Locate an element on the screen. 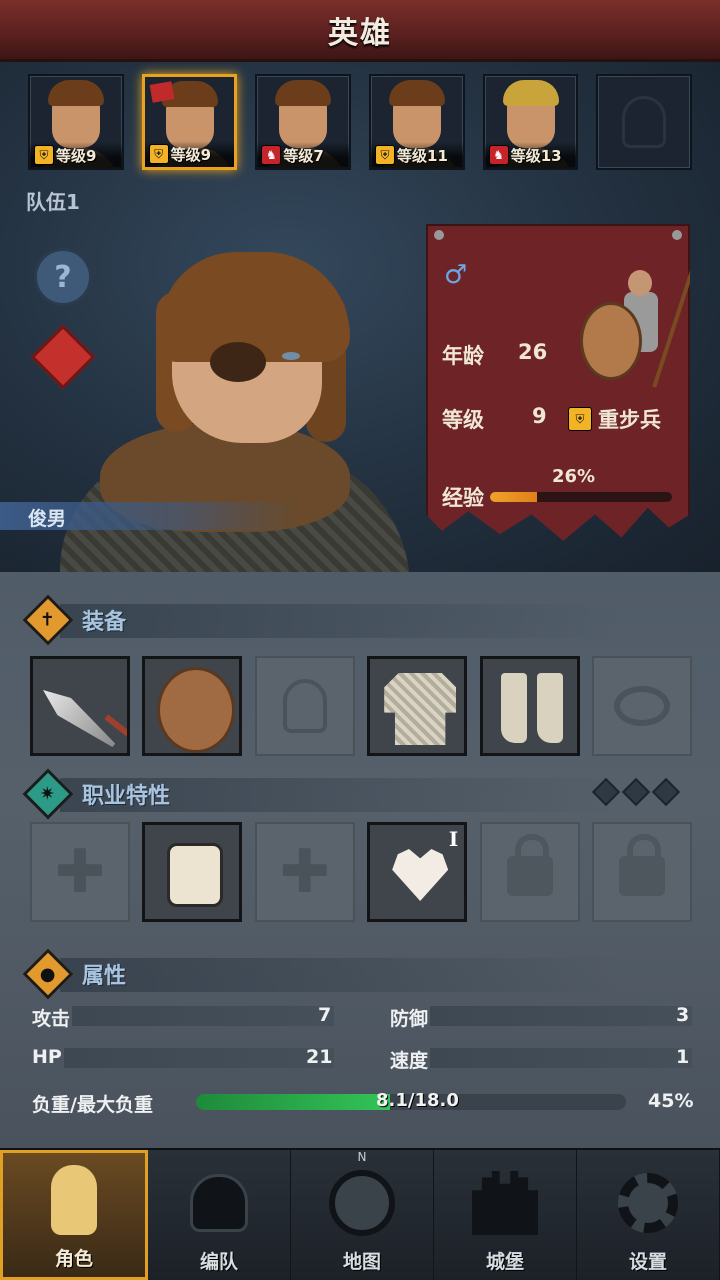  traits-title: 职业特性 is located at coordinates (126, 796).